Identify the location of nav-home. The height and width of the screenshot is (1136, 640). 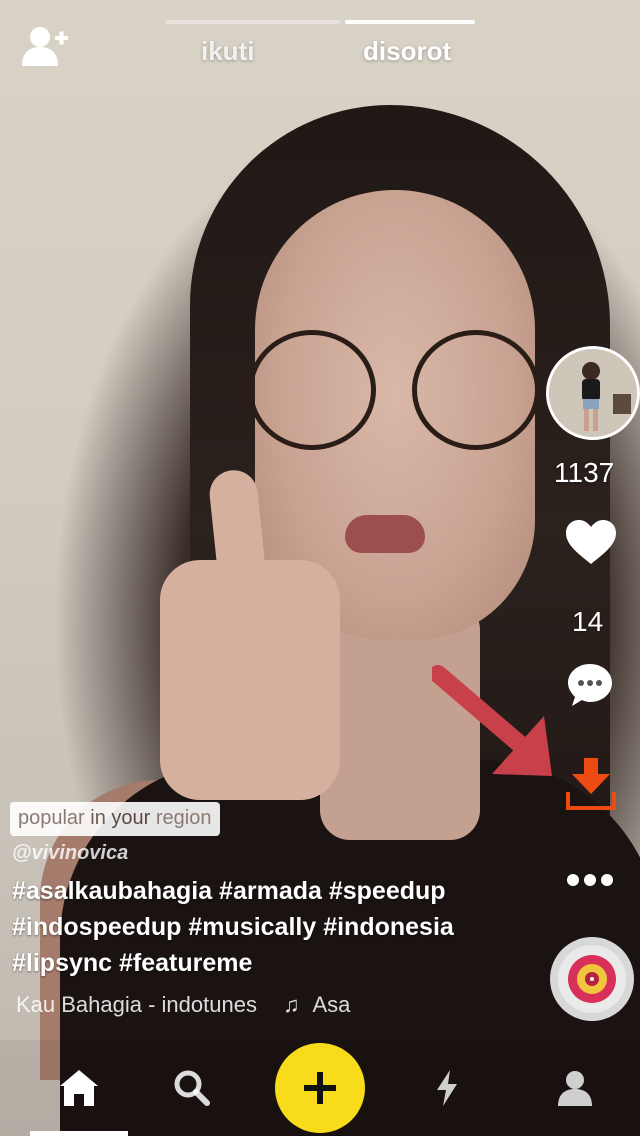
(79, 1088).